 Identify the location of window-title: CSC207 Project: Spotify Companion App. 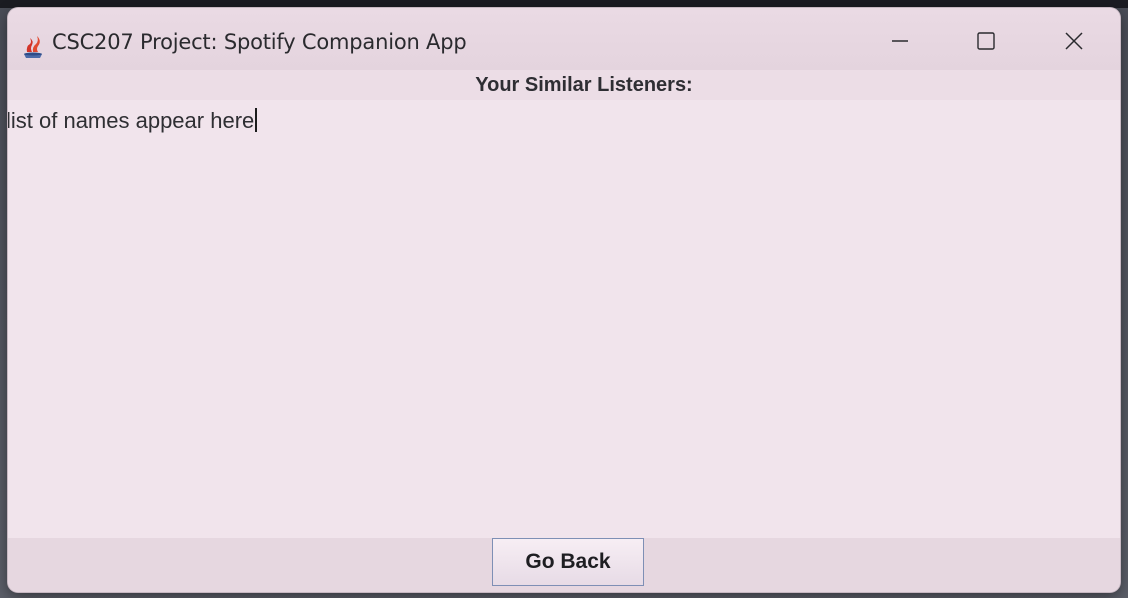
(259, 42).